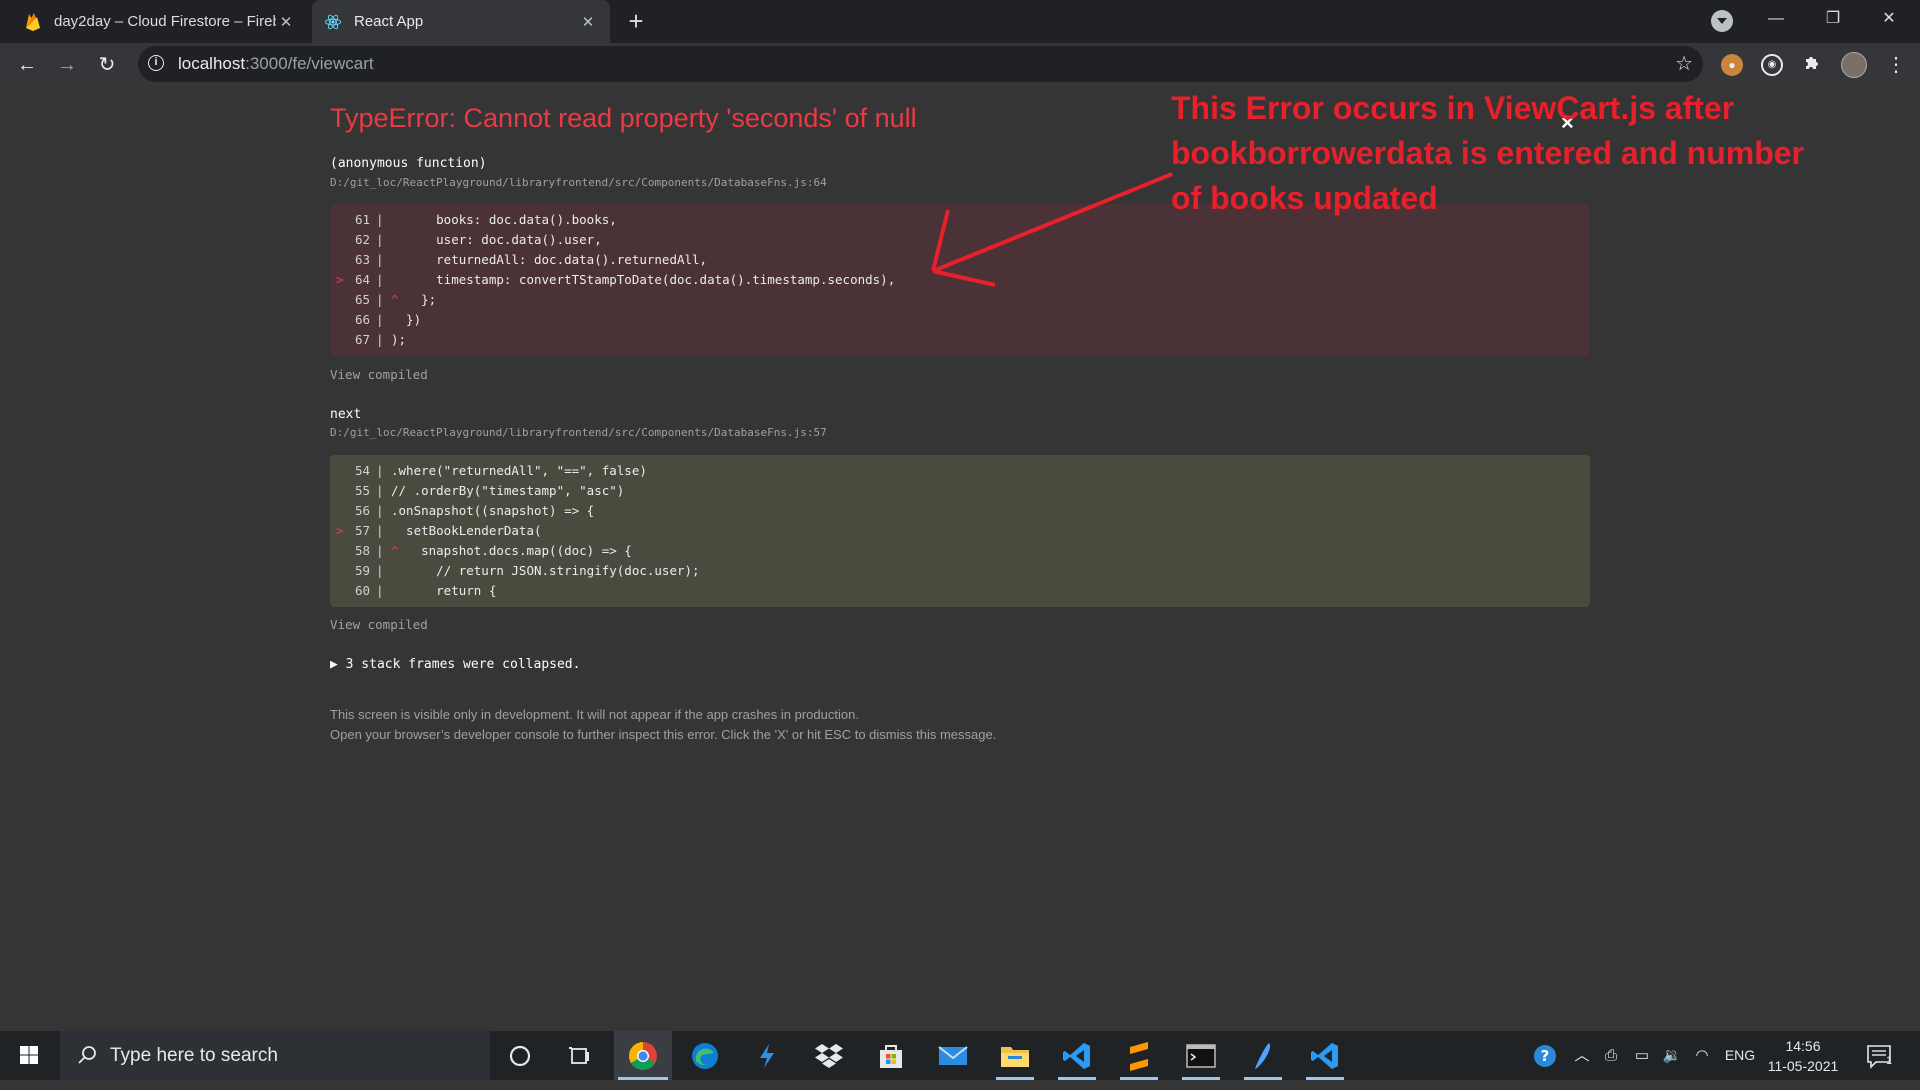 The image size is (1920, 1090). What do you see at coordinates (408, 163) in the screenshot?
I see `stack-frame-name: (anonymous function)` at bounding box center [408, 163].